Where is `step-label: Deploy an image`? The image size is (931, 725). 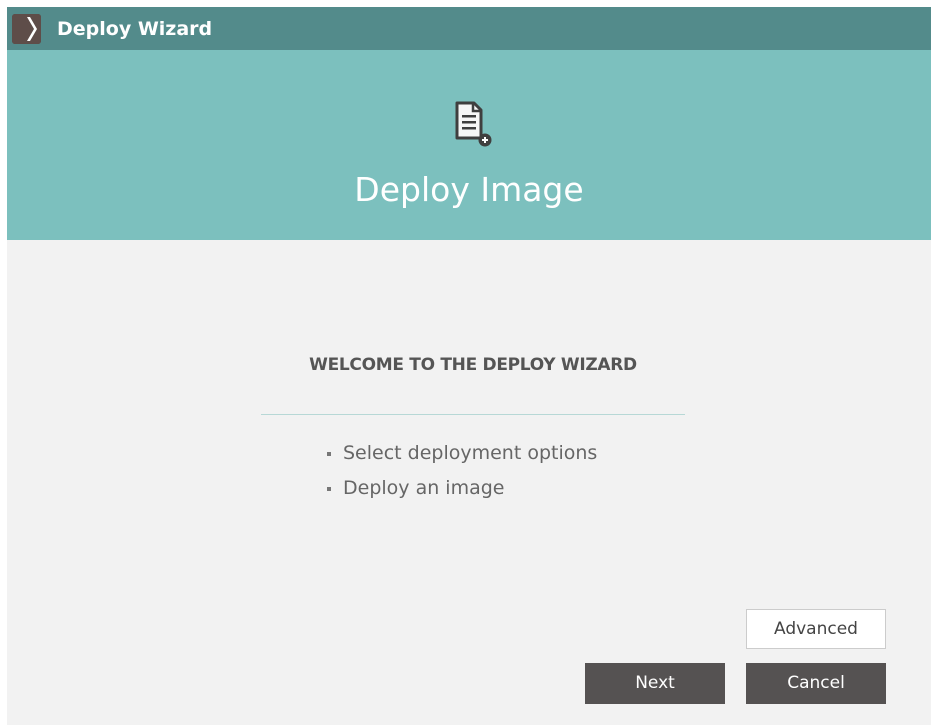 step-label: Deploy an image is located at coordinates (424, 488).